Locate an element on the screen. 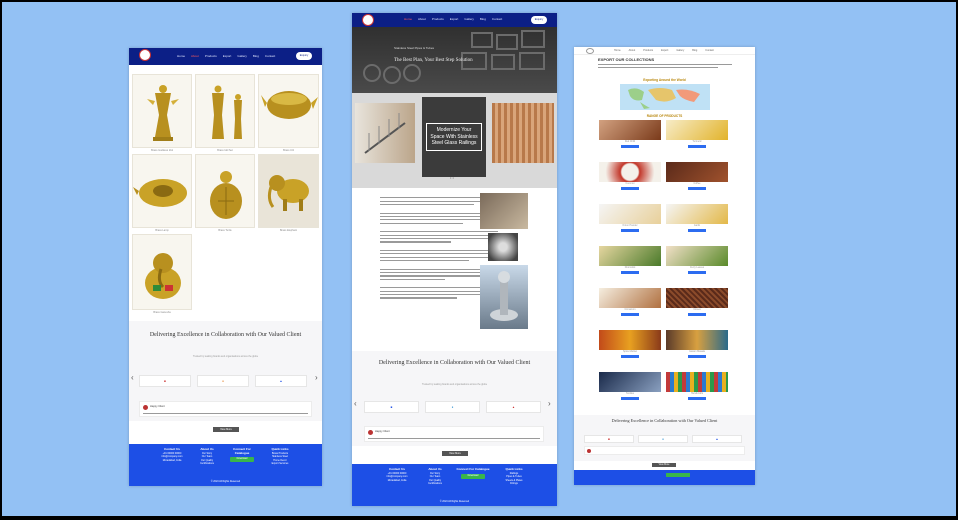  product-card: Textiles is located at coordinates (630, 386).